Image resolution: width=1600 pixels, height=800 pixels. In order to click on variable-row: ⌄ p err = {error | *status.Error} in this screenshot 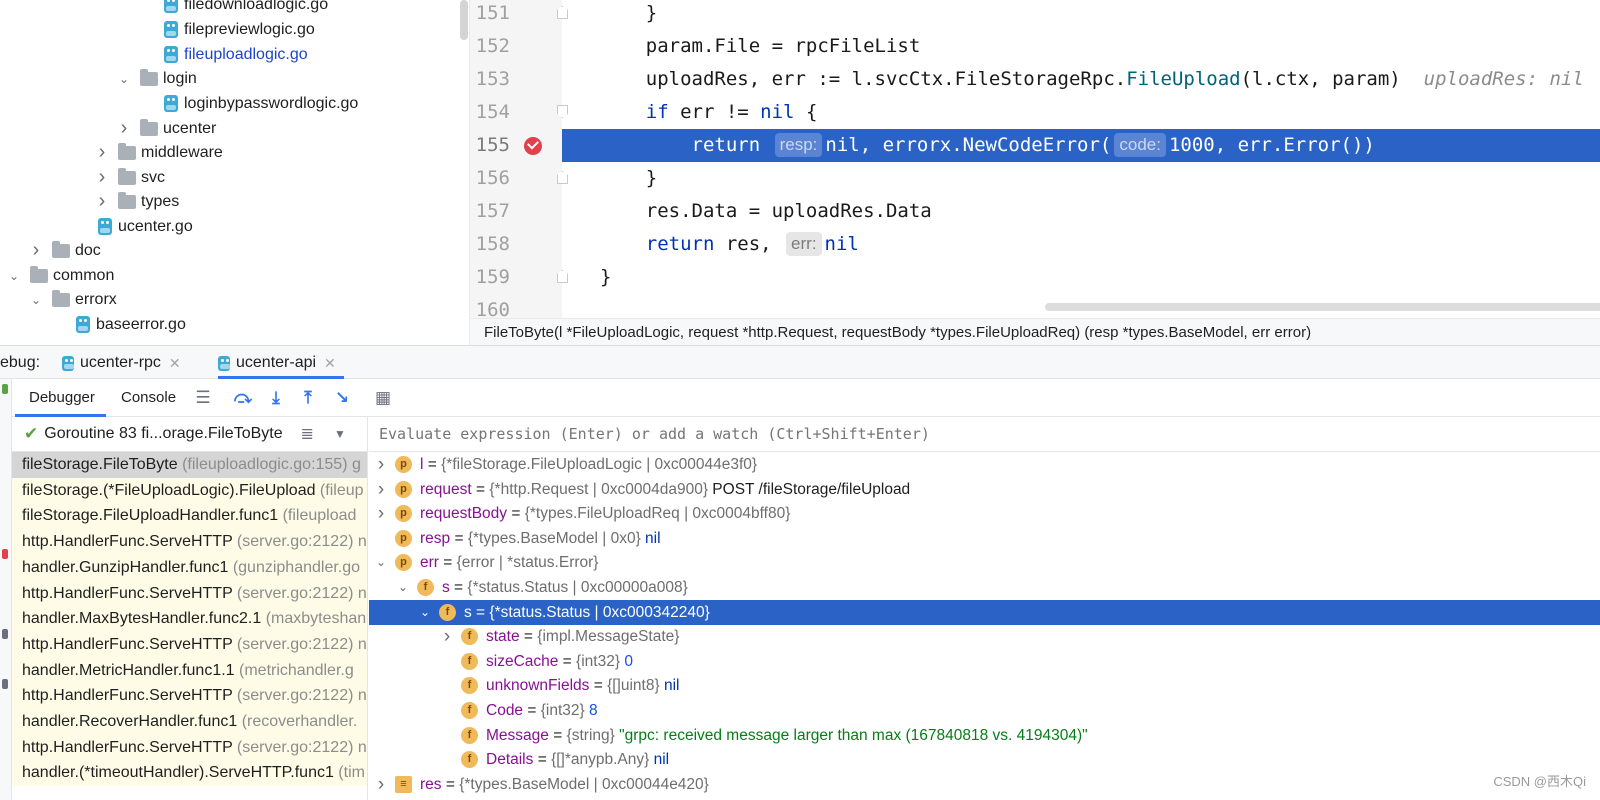, I will do `click(984, 562)`.